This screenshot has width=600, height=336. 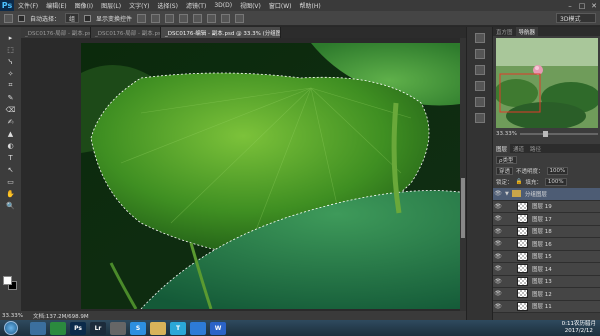 I want to click on fill-field: 100%, so click(x=555, y=181).